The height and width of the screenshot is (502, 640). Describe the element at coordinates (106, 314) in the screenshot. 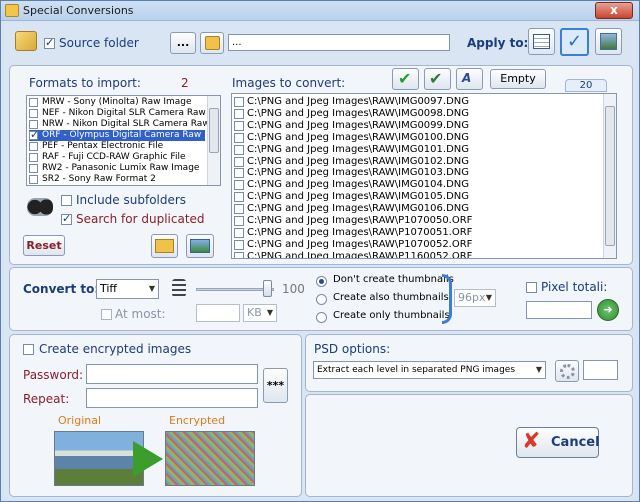

I see `at-most-checkbox` at that location.